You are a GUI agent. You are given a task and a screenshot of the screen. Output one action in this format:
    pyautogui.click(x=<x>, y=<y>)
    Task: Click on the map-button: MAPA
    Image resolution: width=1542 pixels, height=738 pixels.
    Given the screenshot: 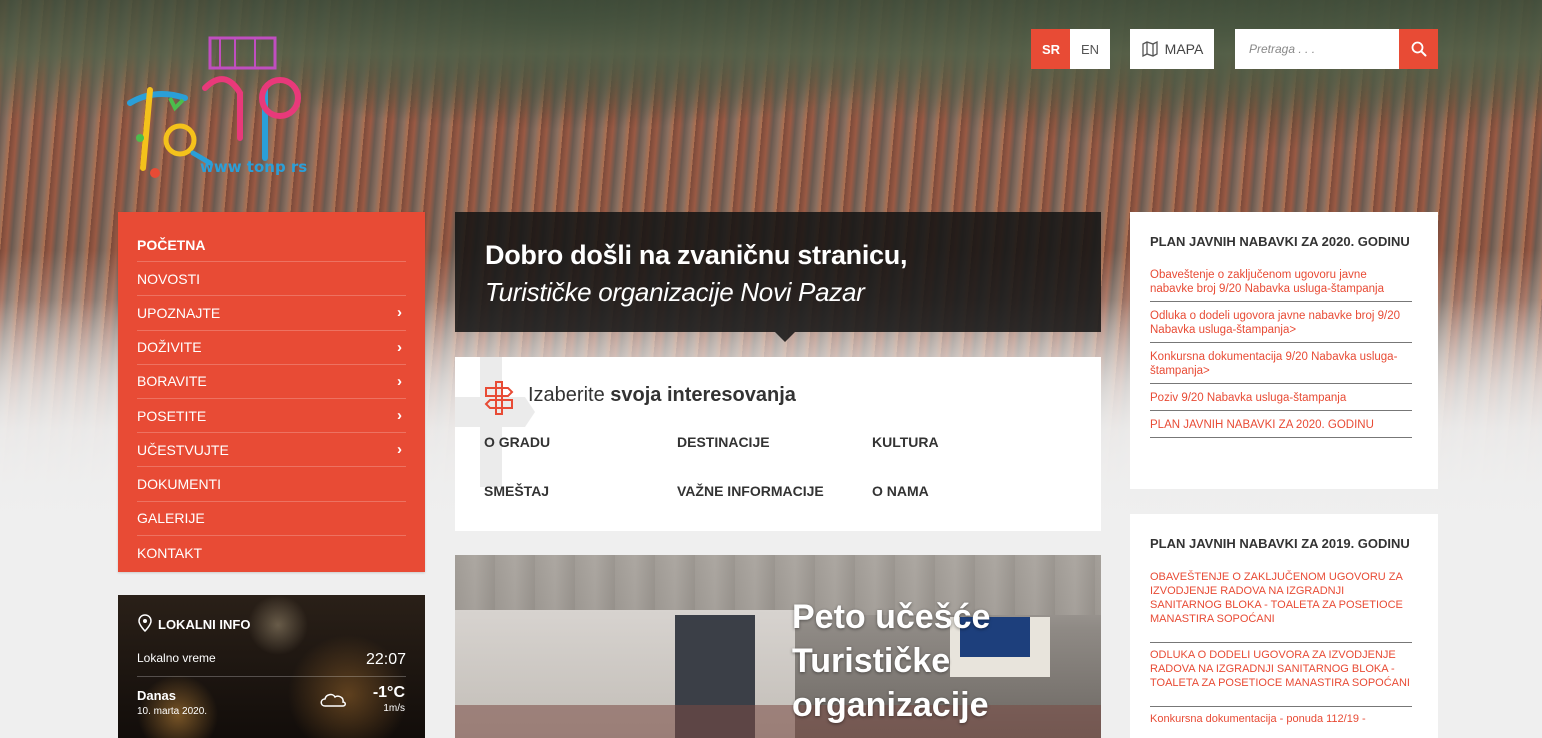 What is the action you would take?
    pyautogui.click(x=1172, y=49)
    